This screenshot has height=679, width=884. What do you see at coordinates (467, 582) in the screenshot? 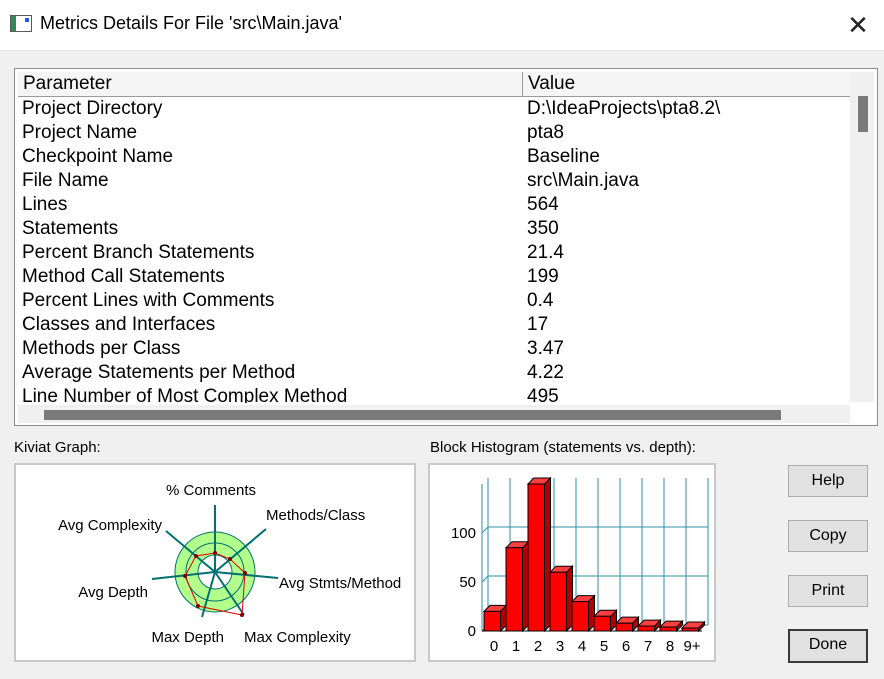
I see `histogram-y-tick-label: 50` at bounding box center [467, 582].